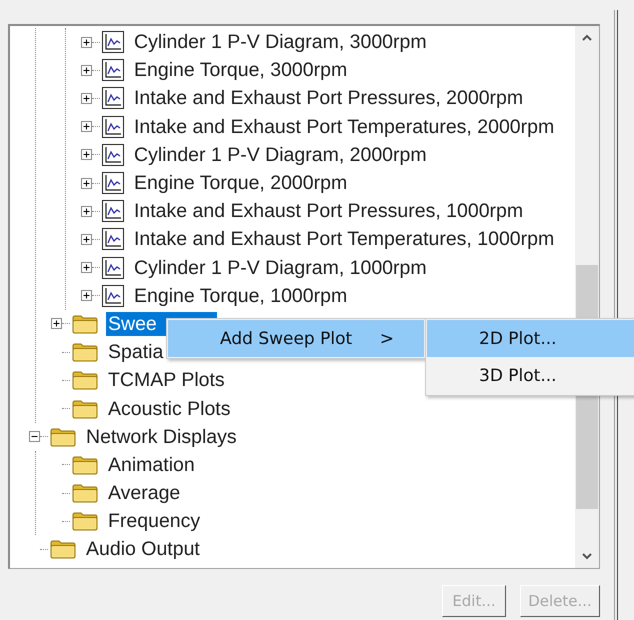  Describe the element at coordinates (344, 126) in the screenshot. I see `tree-item: Intake and Exhaust Port Temperatures, 2000rpm` at that location.